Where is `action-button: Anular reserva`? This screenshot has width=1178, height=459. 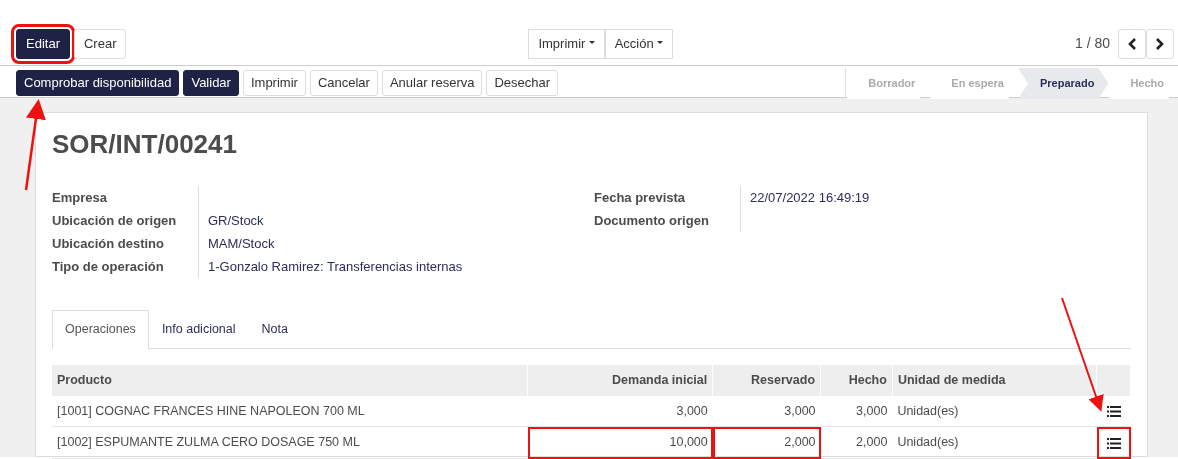 action-button: Anular reserva is located at coordinates (432, 82).